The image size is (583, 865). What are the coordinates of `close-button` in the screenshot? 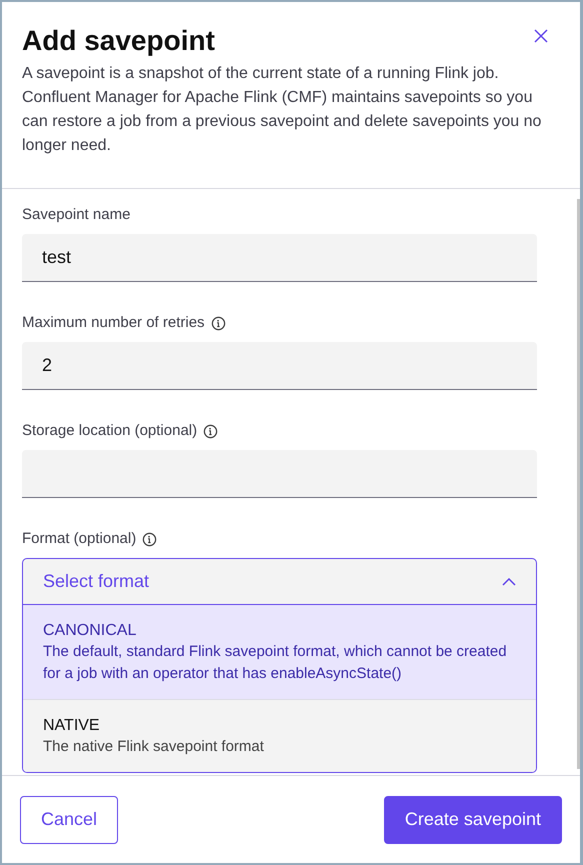 It's located at (542, 36).